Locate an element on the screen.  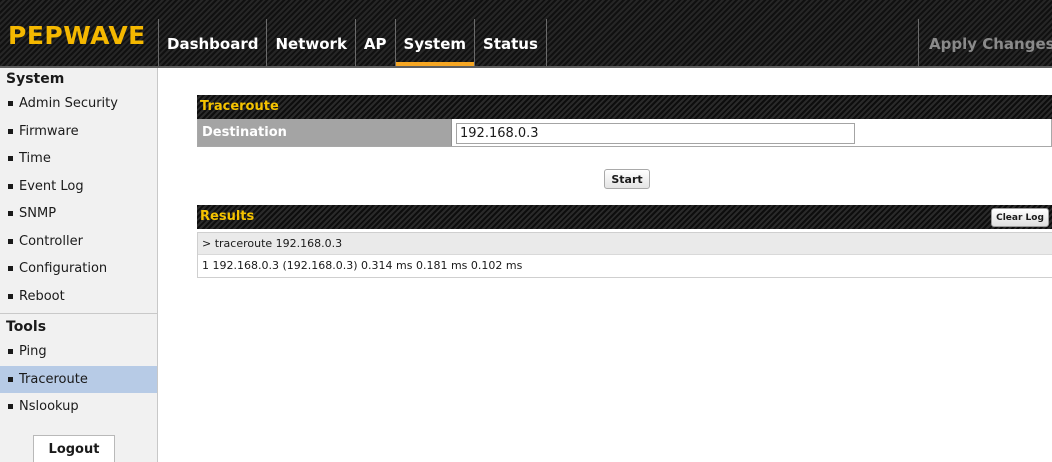
apply-changes-button: Apply Changes is located at coordinates (985, 43).